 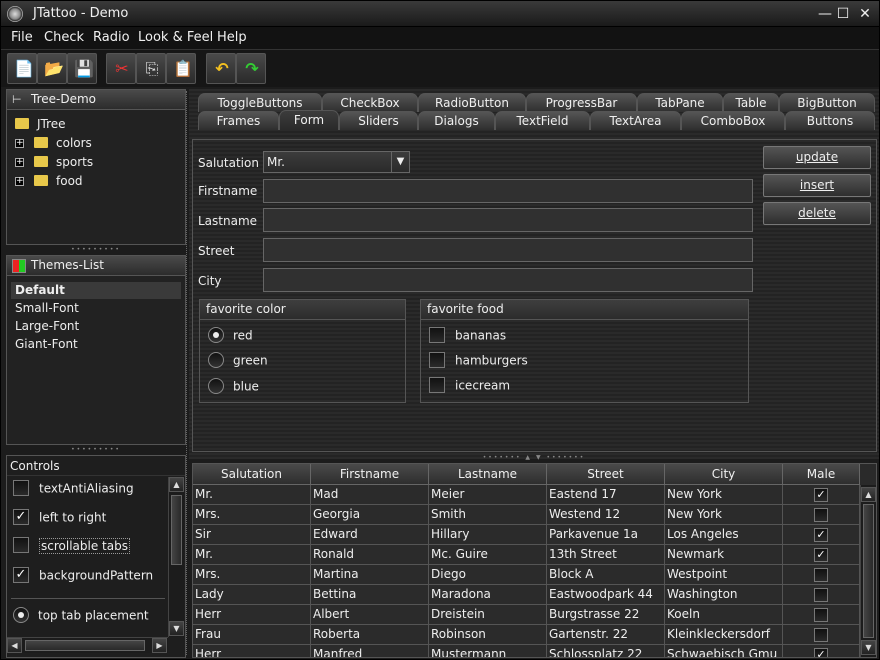 What do you see at coordinates (221, 68) in the screenshot?
I see `undo-button: ↶` at bounding box center [221, 68].